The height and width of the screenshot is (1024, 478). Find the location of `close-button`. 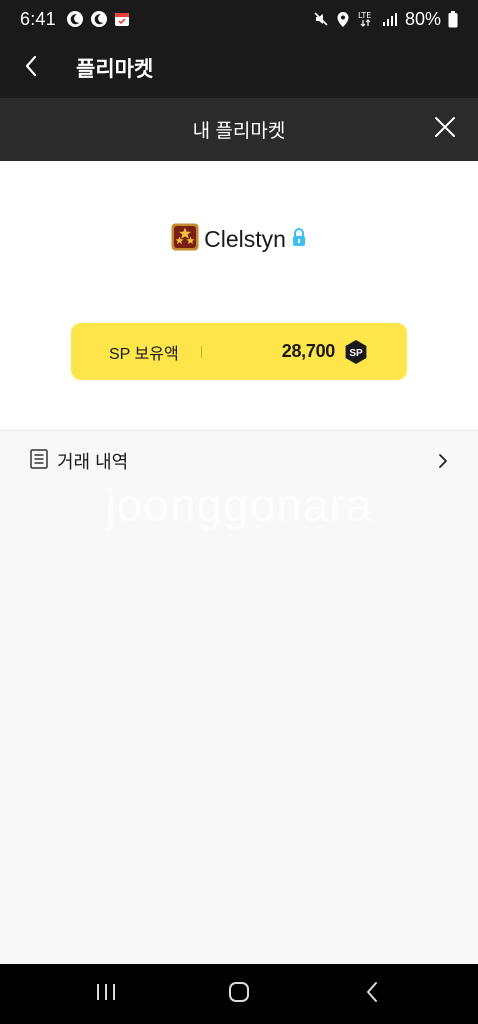

close-button is located at coordinates (445, 129).